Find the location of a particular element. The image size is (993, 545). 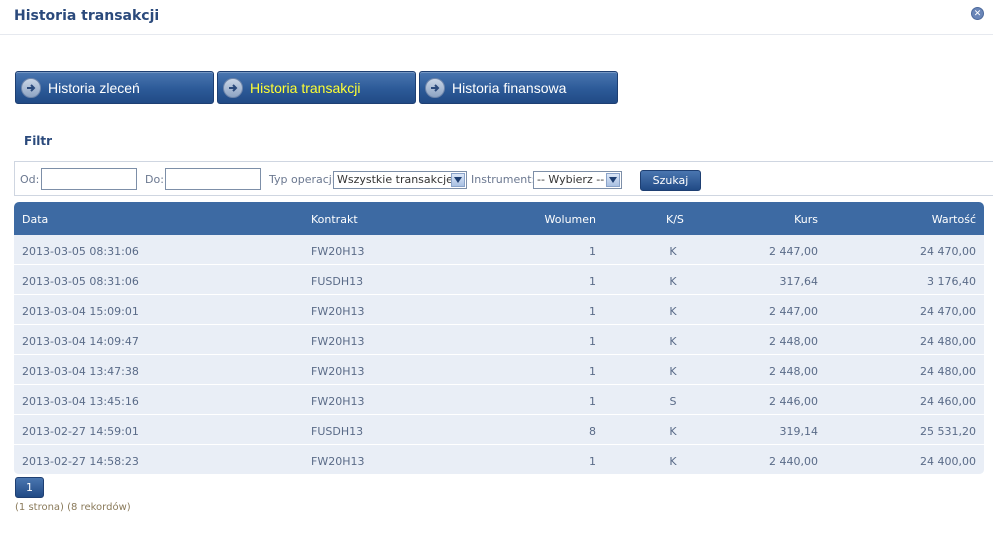

tab-historia-transakcji: Historia transakcji is located at coordinates (316, 87).